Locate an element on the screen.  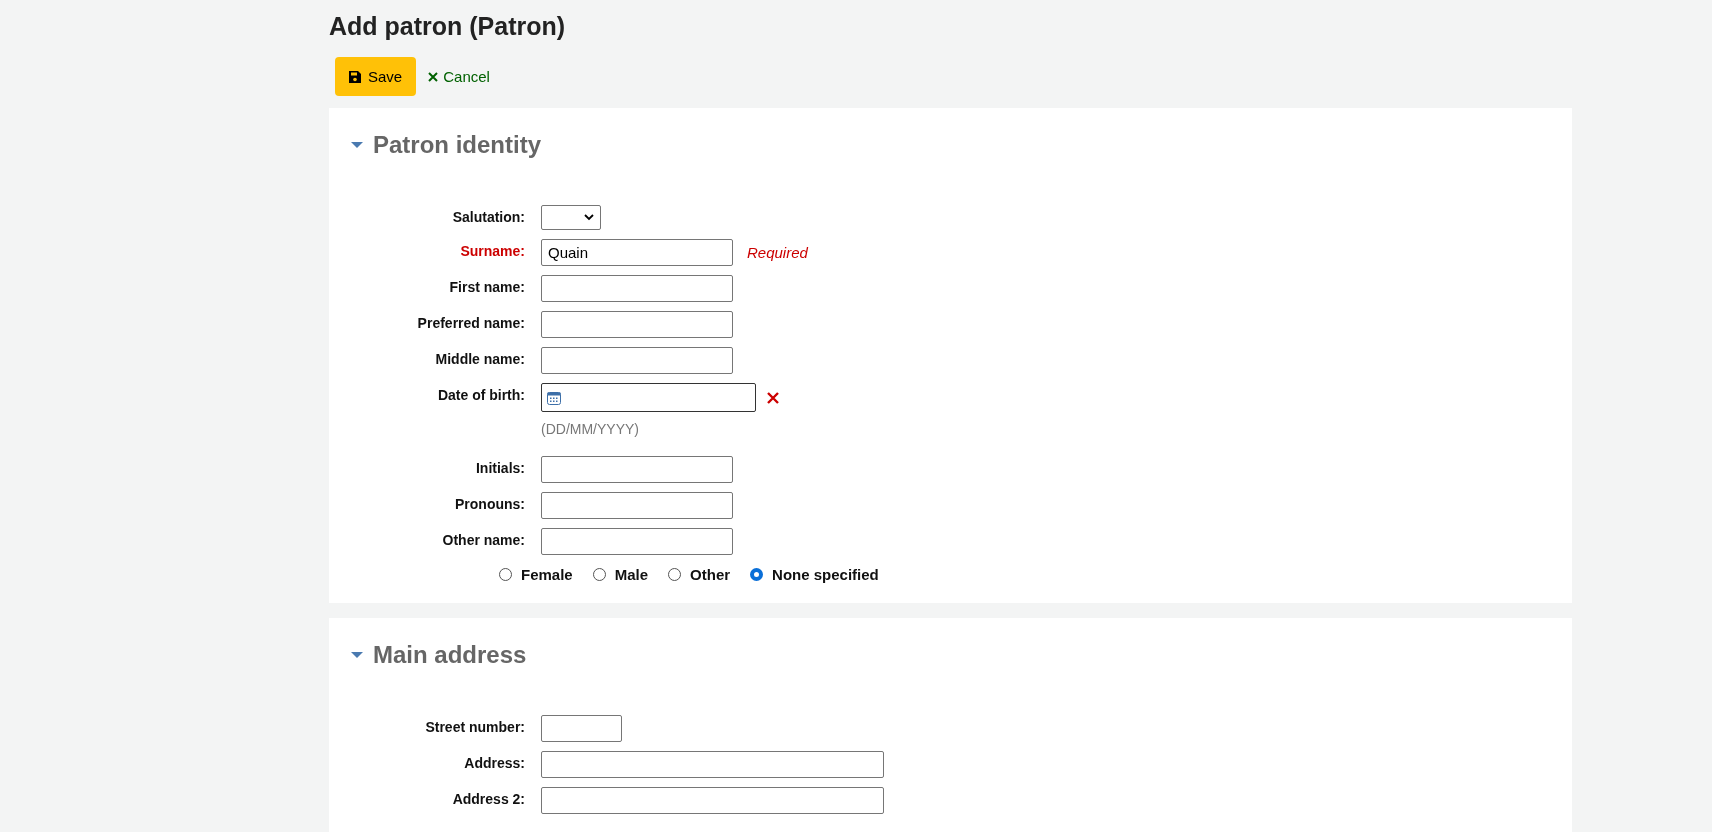
field-label: Pronouns: is located at coordinates (490, 504).